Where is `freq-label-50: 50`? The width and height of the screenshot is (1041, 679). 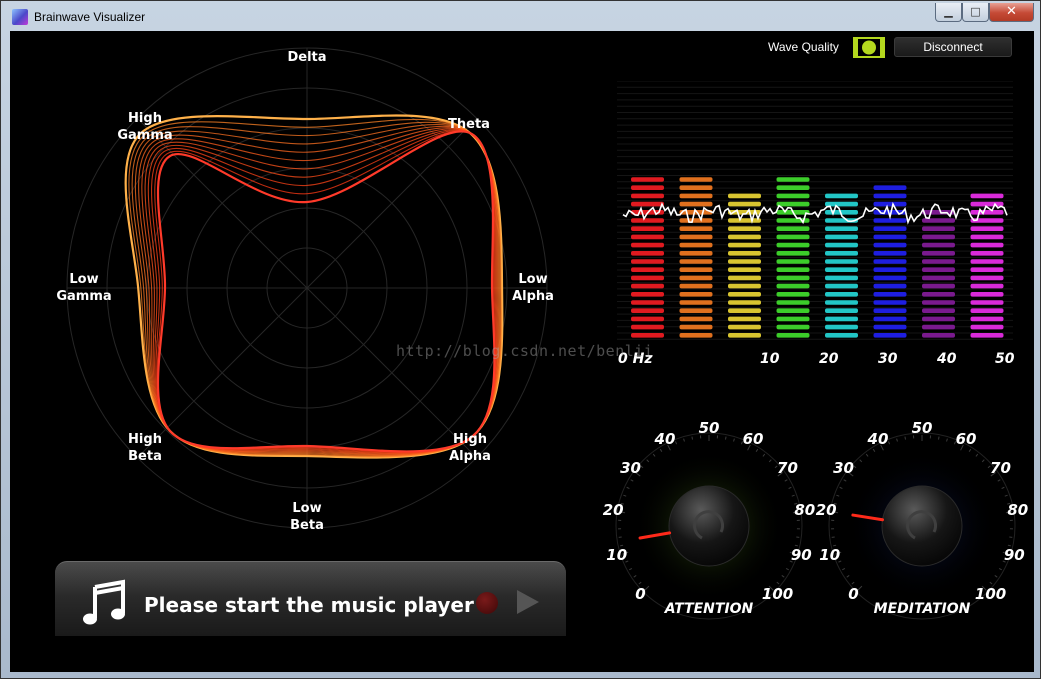
freq-label-50: 50 is located at coordinates (1005, 359).